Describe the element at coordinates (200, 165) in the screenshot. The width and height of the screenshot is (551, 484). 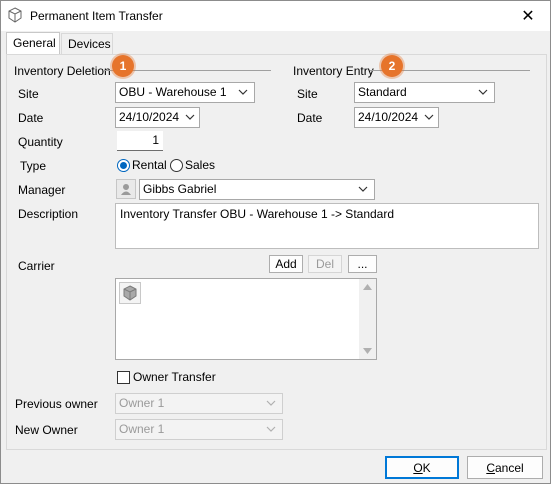
I see `sales-radio-label: Sales` at that location.